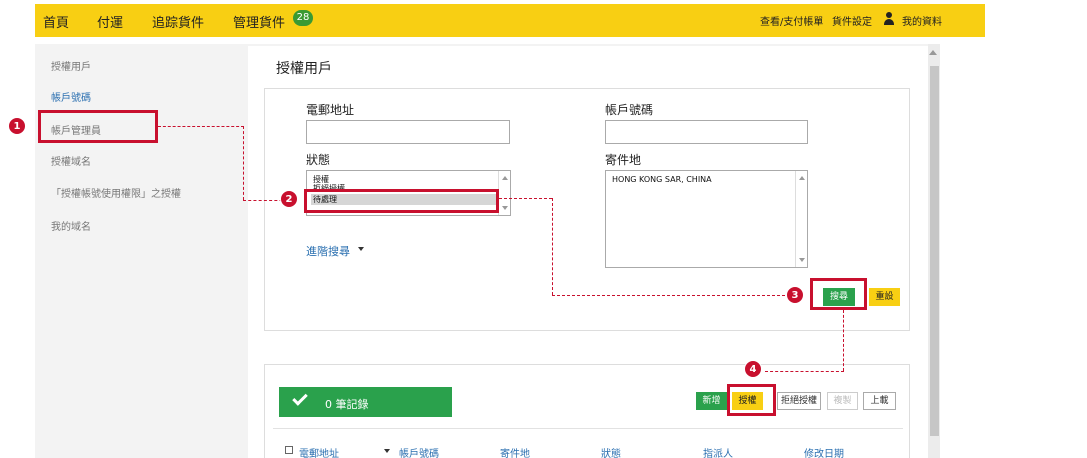  Describe the element at coordinates (304, 69) in the screenshot. I see `page-title: 授權用戶` at that location.